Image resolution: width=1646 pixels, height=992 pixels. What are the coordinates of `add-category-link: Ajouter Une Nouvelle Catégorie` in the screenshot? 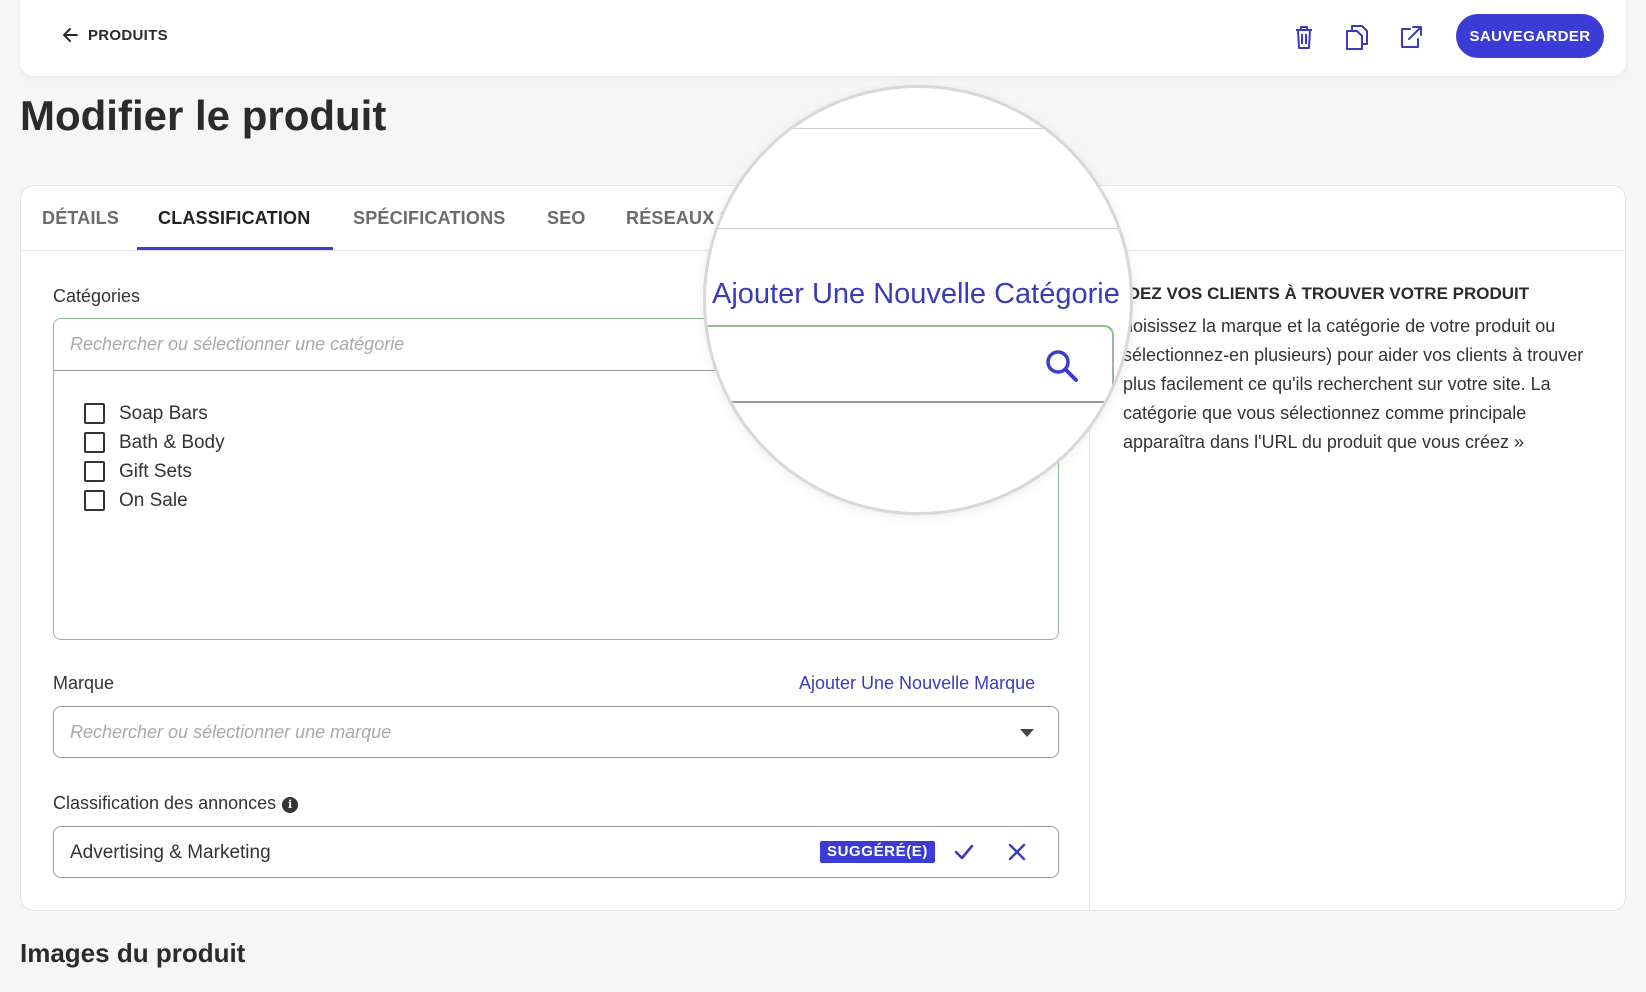 It's located at (916, 294).